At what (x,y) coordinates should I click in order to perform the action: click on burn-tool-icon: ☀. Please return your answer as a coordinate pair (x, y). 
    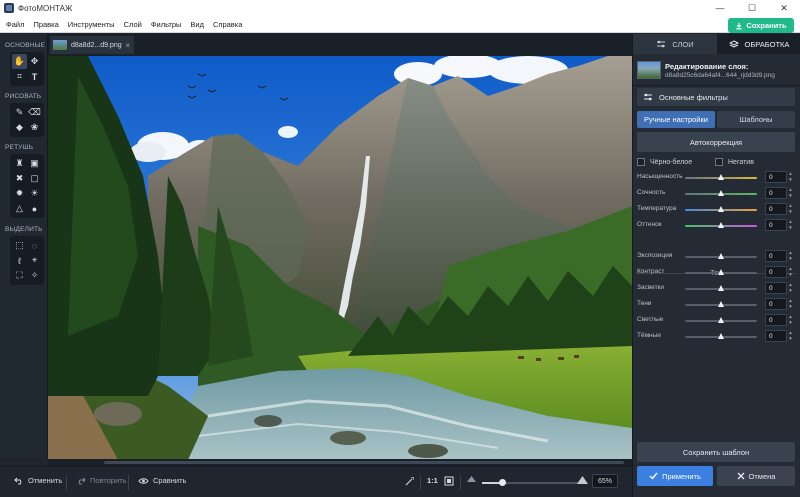
    Looking at the image, I should click on (34, 193).